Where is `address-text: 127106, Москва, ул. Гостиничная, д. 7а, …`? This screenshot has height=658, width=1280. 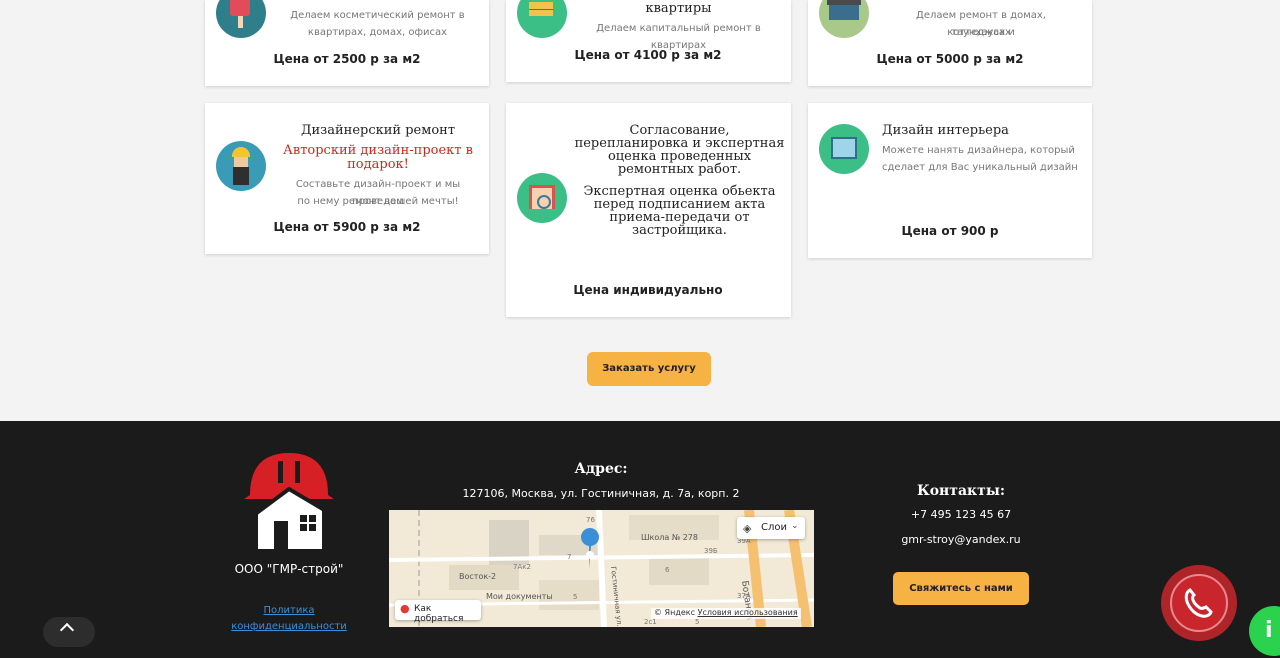 address-text: 127106, Москва, ул. Гостиничная, д. 7а, … is located at coordinates (601, 493).